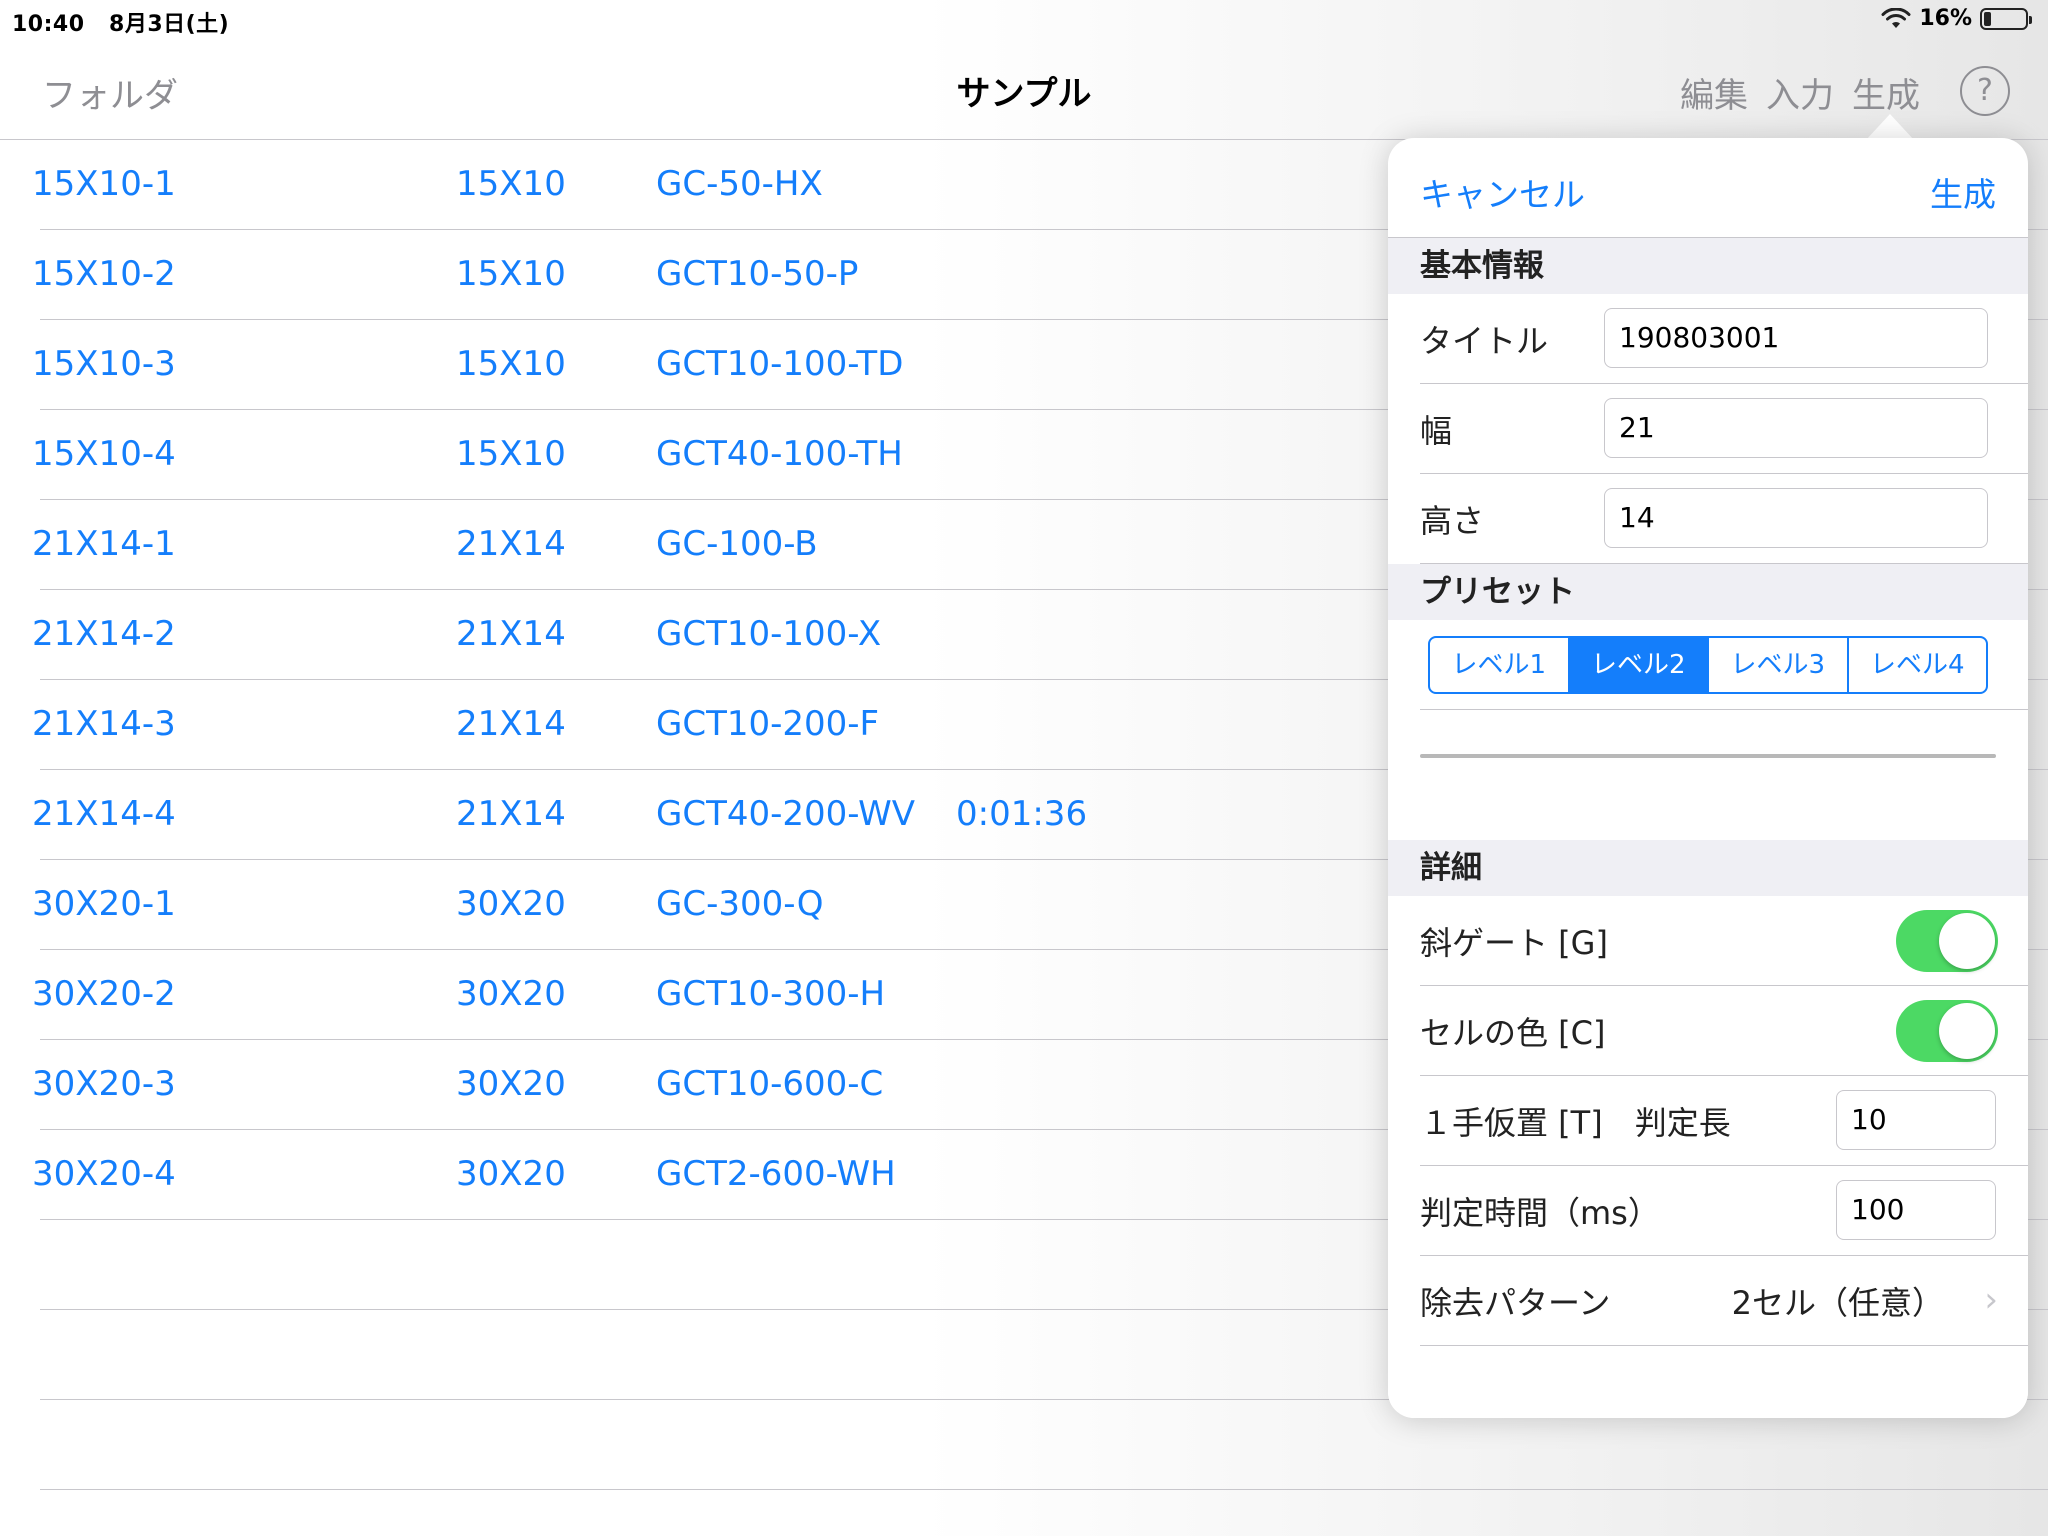 Image resolution: width=2048 pixels, height=1536 pixels. I want to click on item-name: 15X10-2, so click(104, 274).